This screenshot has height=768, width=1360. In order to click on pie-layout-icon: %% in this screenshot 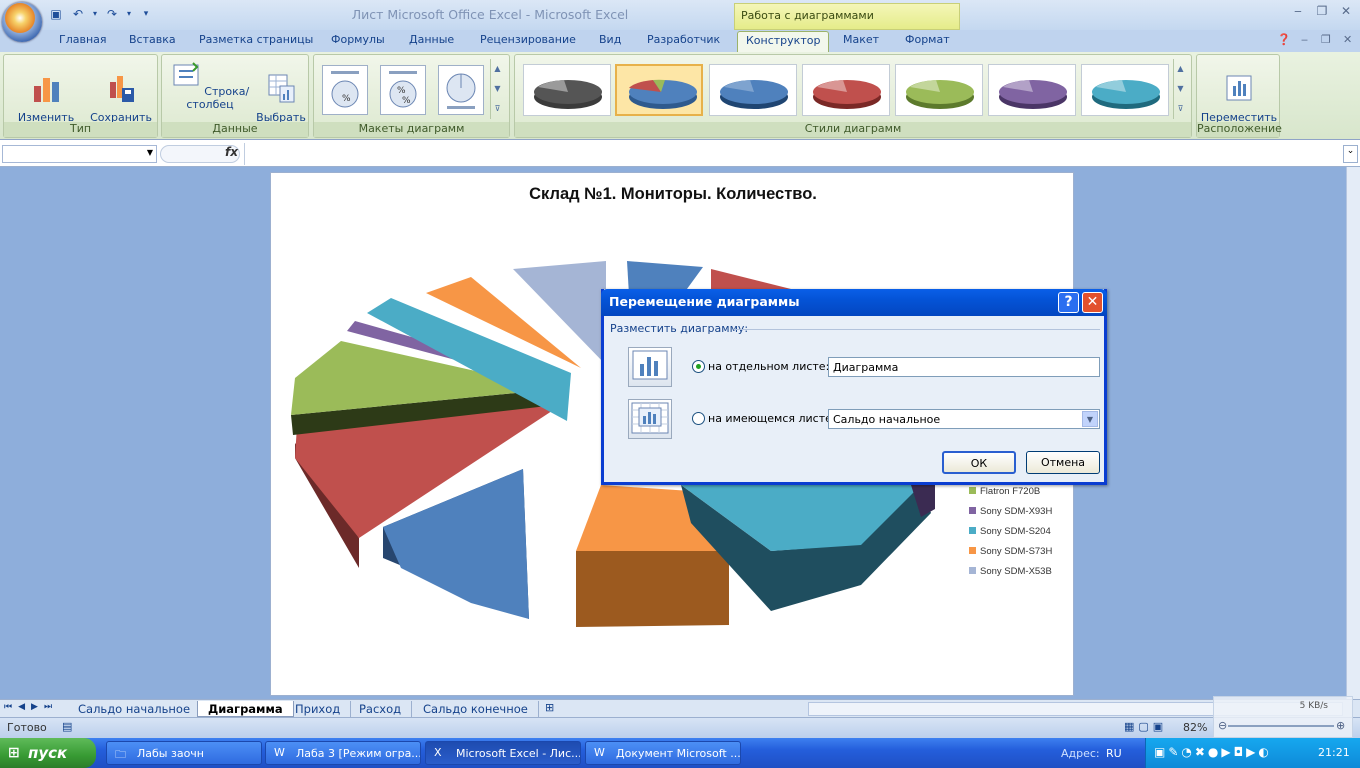, I will do `click(403, 89)`.